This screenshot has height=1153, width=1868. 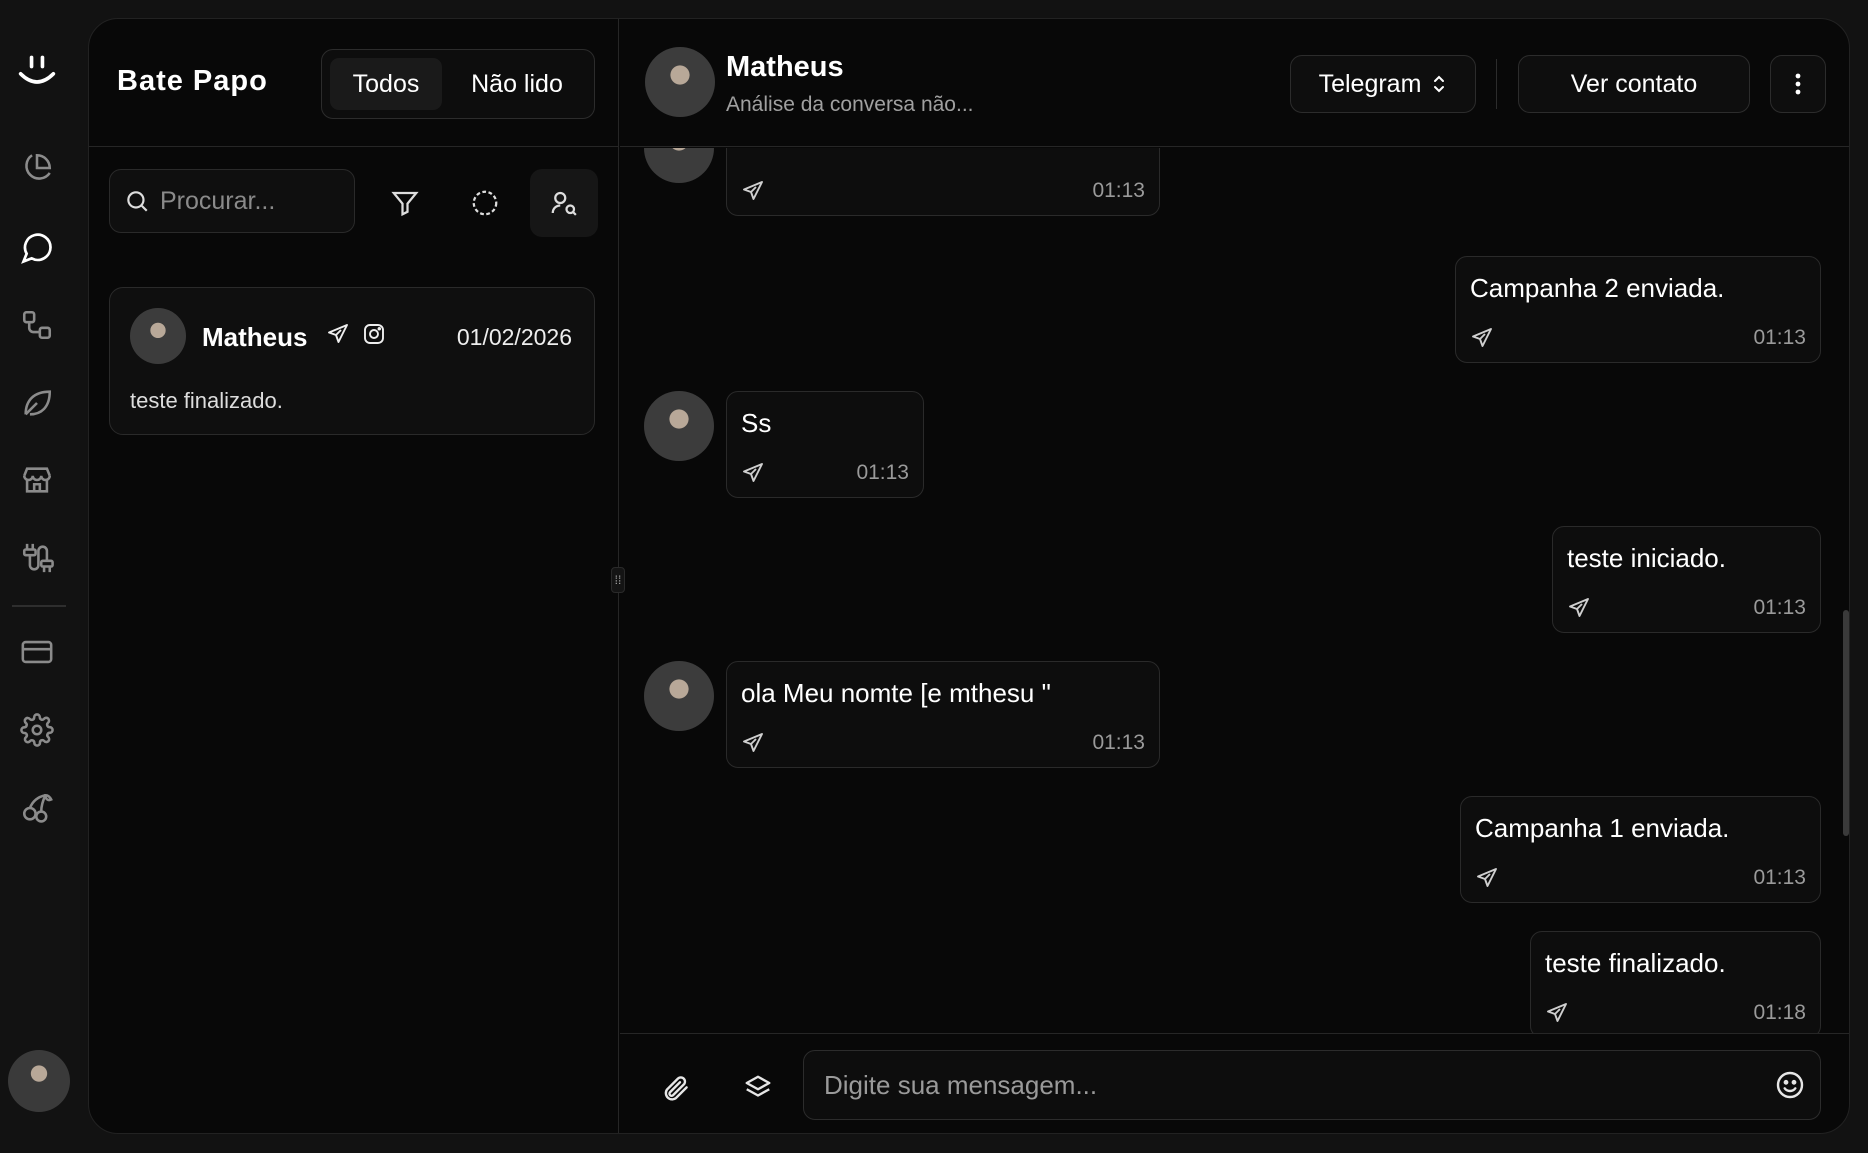 What do you see at coordinates (250, 201) in the screenshot?
I see `search-input` at bounding box center [250, 201].